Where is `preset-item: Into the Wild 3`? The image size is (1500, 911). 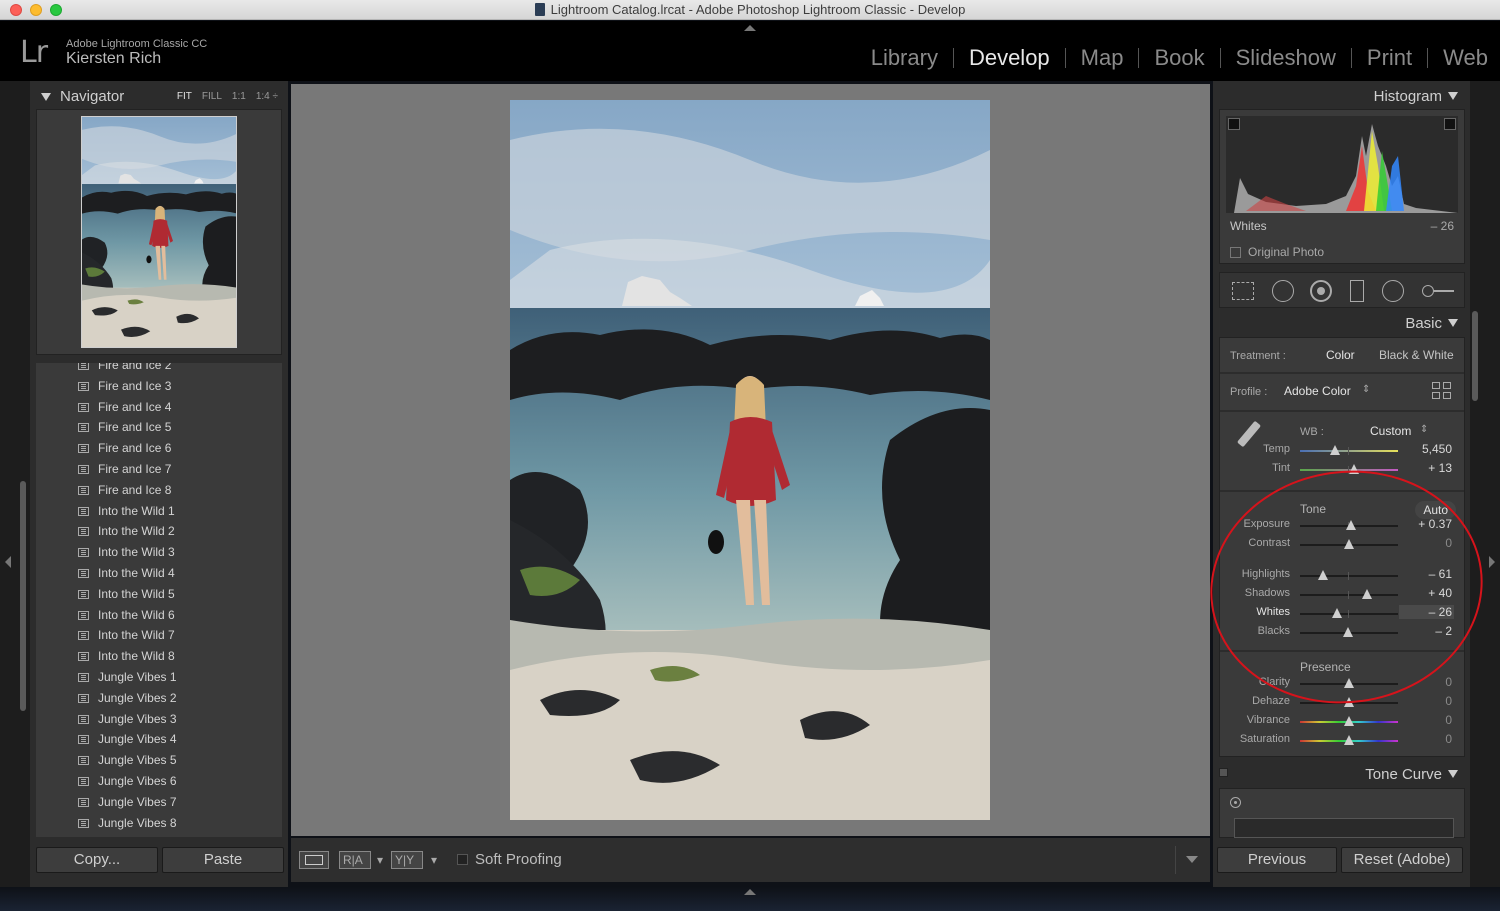 preset-item: Into the Wild 3 is located at coordinates (159, 552).